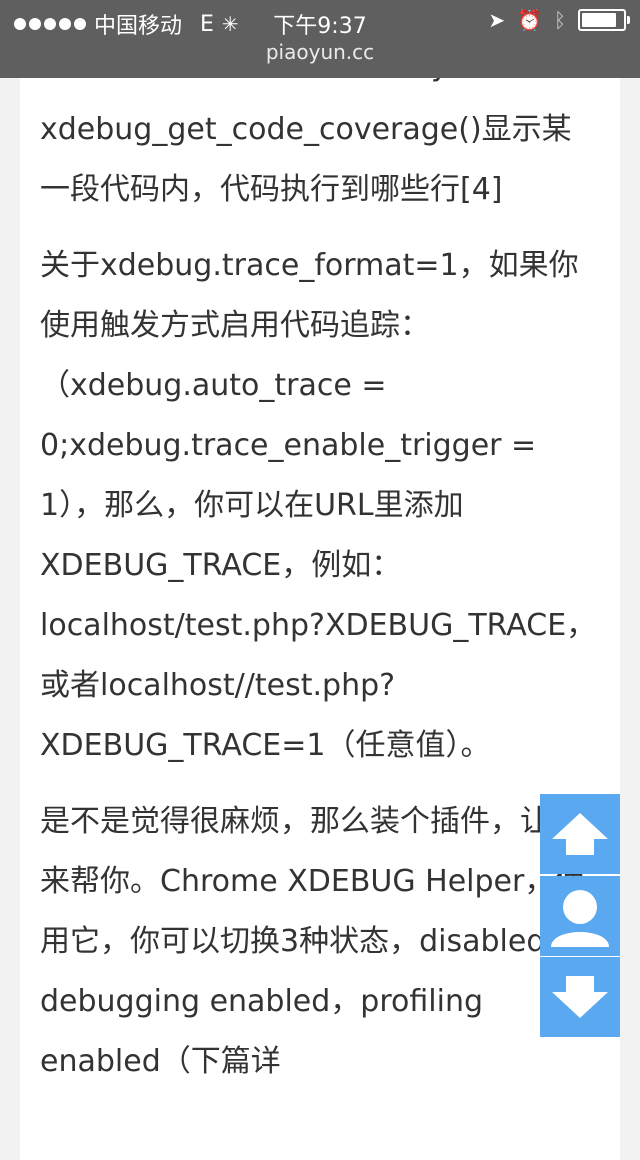 This screenshot has height=1160, width=640. I want to click on user-icon, so click(580, 918).